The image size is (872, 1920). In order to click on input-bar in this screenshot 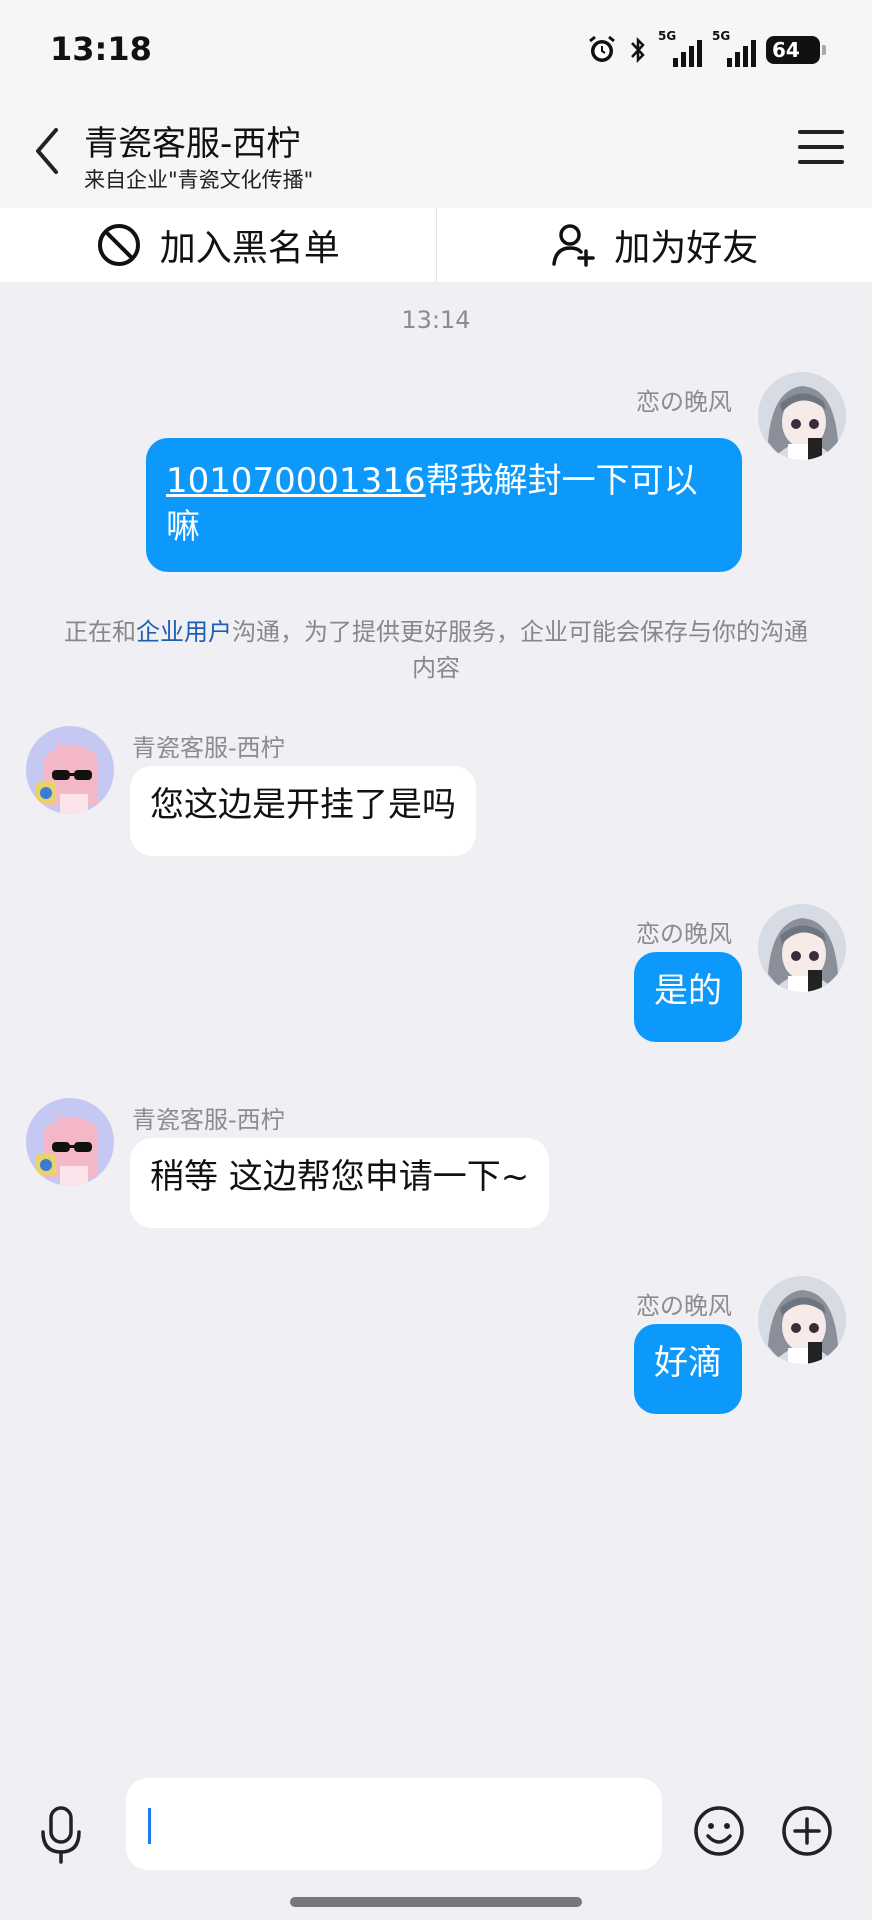, I will do `click(436, 1845)`.